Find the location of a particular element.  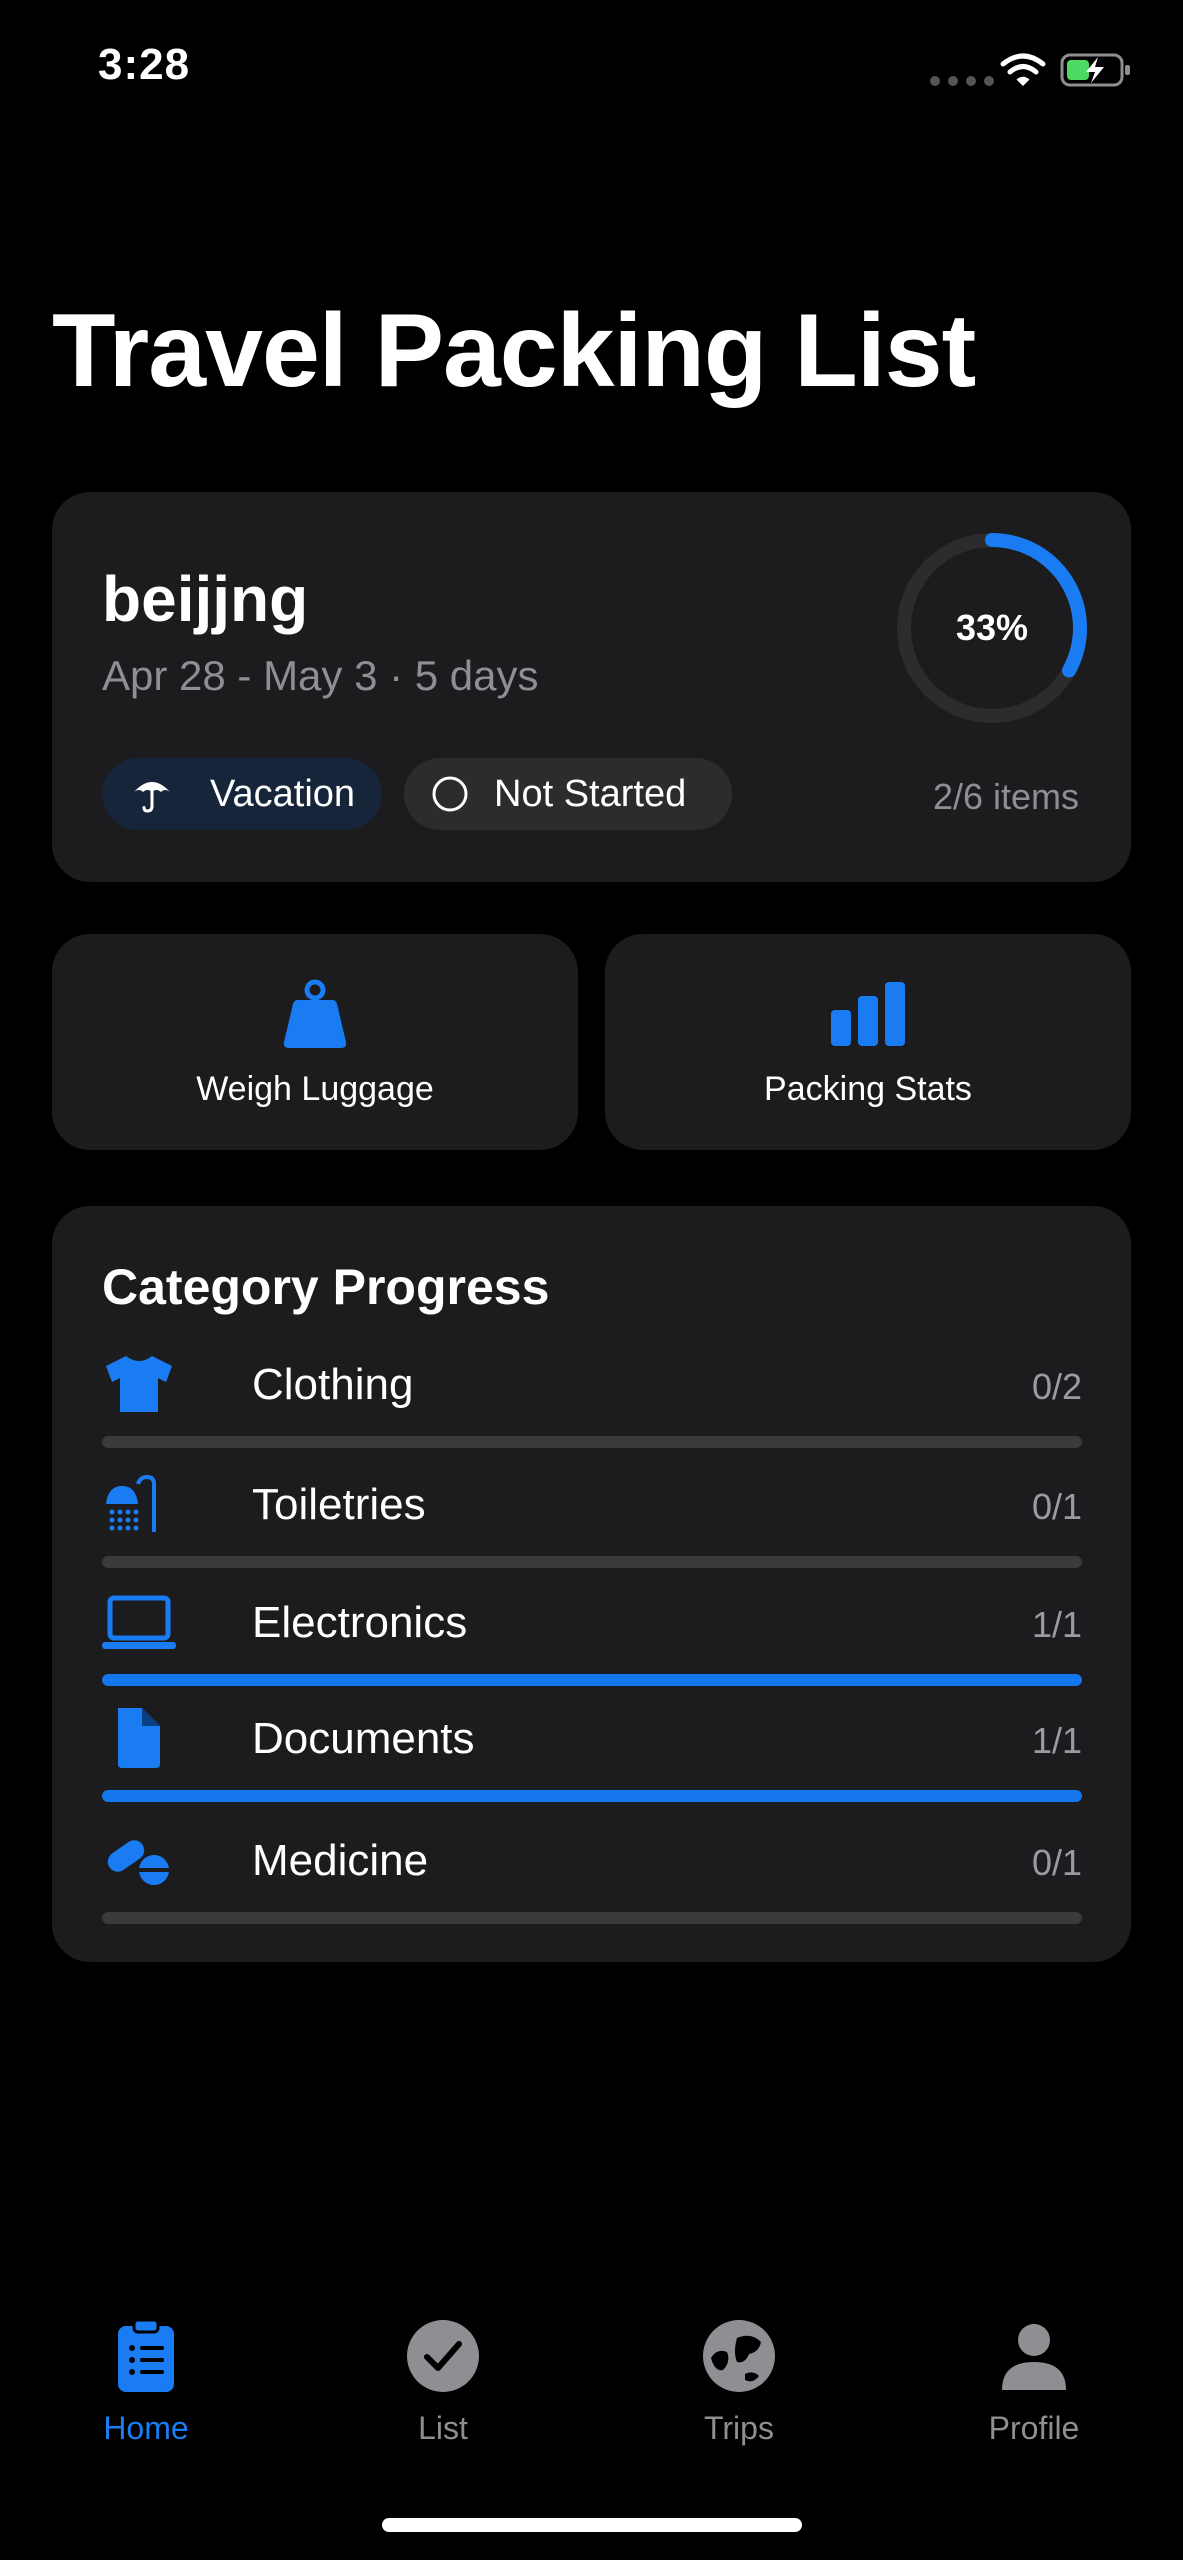

page-title: Travel Packing List is located at coordinates (514, 351).